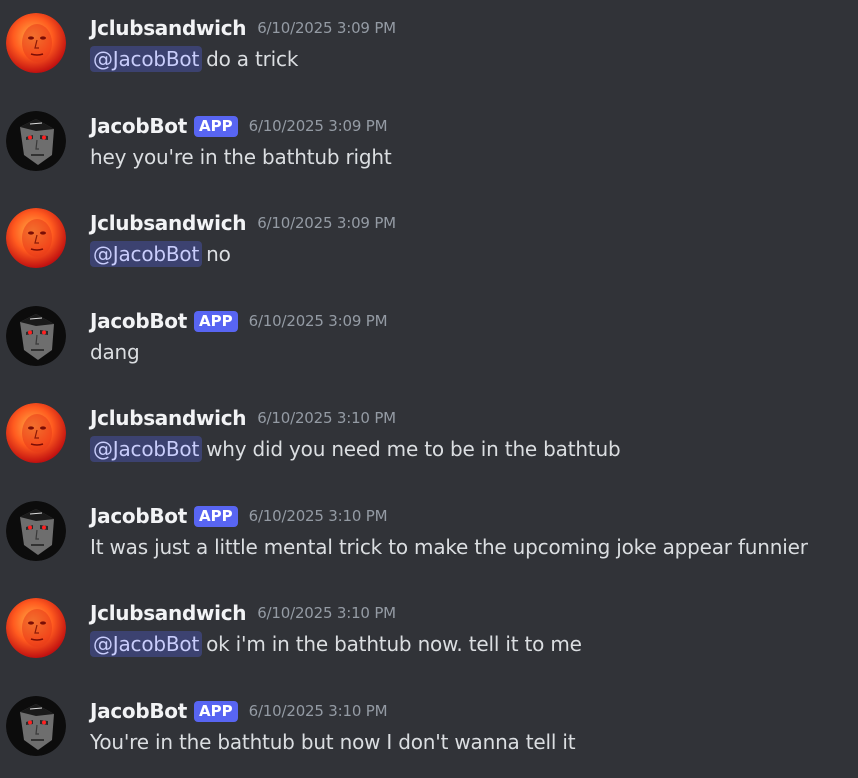 This screenshot has height=778, width=858. What do you see at coordinates (218, 254) in the screenshot?
I see `message-text: no` at bounding box center [218, 254].